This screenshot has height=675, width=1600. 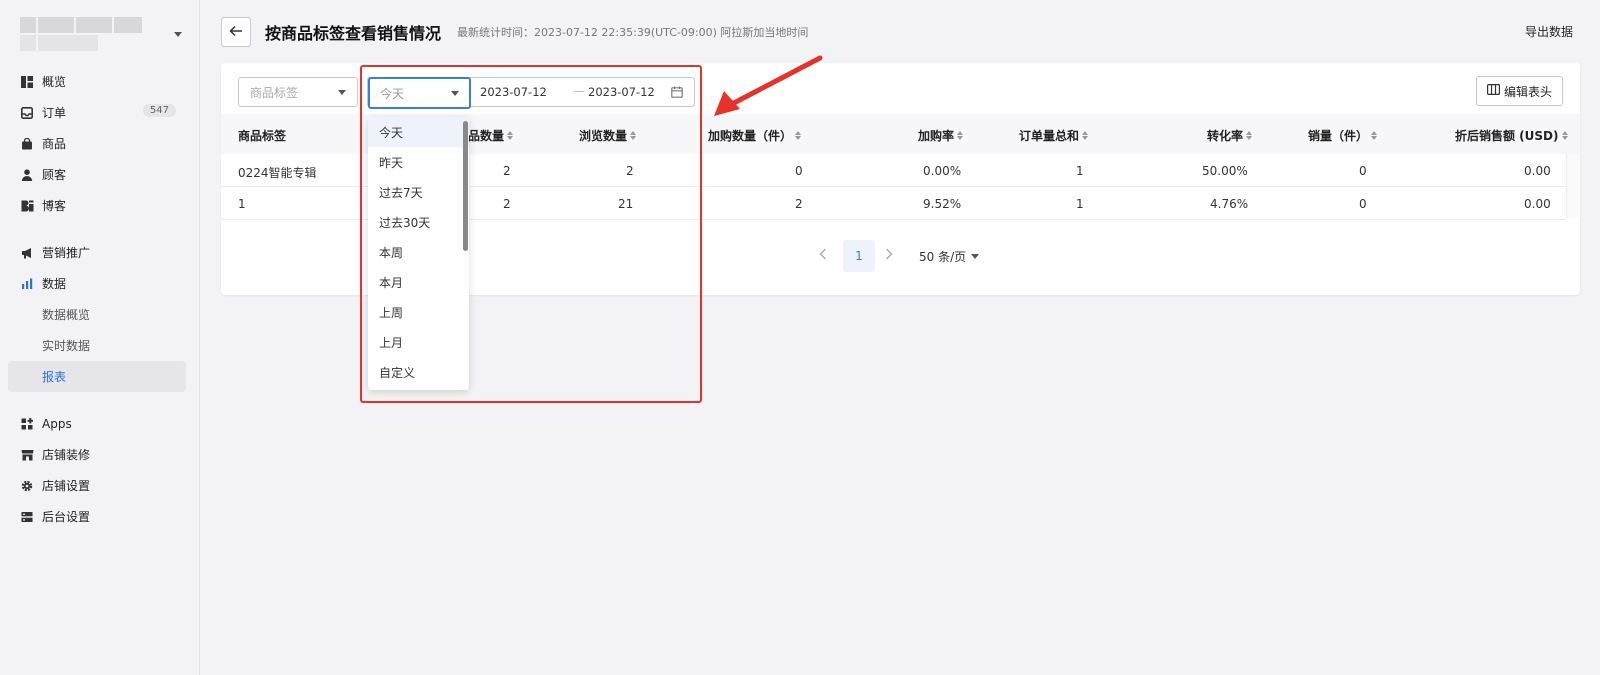 What do you see at coordinates (27, 517) in the screenshot?
I see `server-icon` at bounding box center [27, 517].